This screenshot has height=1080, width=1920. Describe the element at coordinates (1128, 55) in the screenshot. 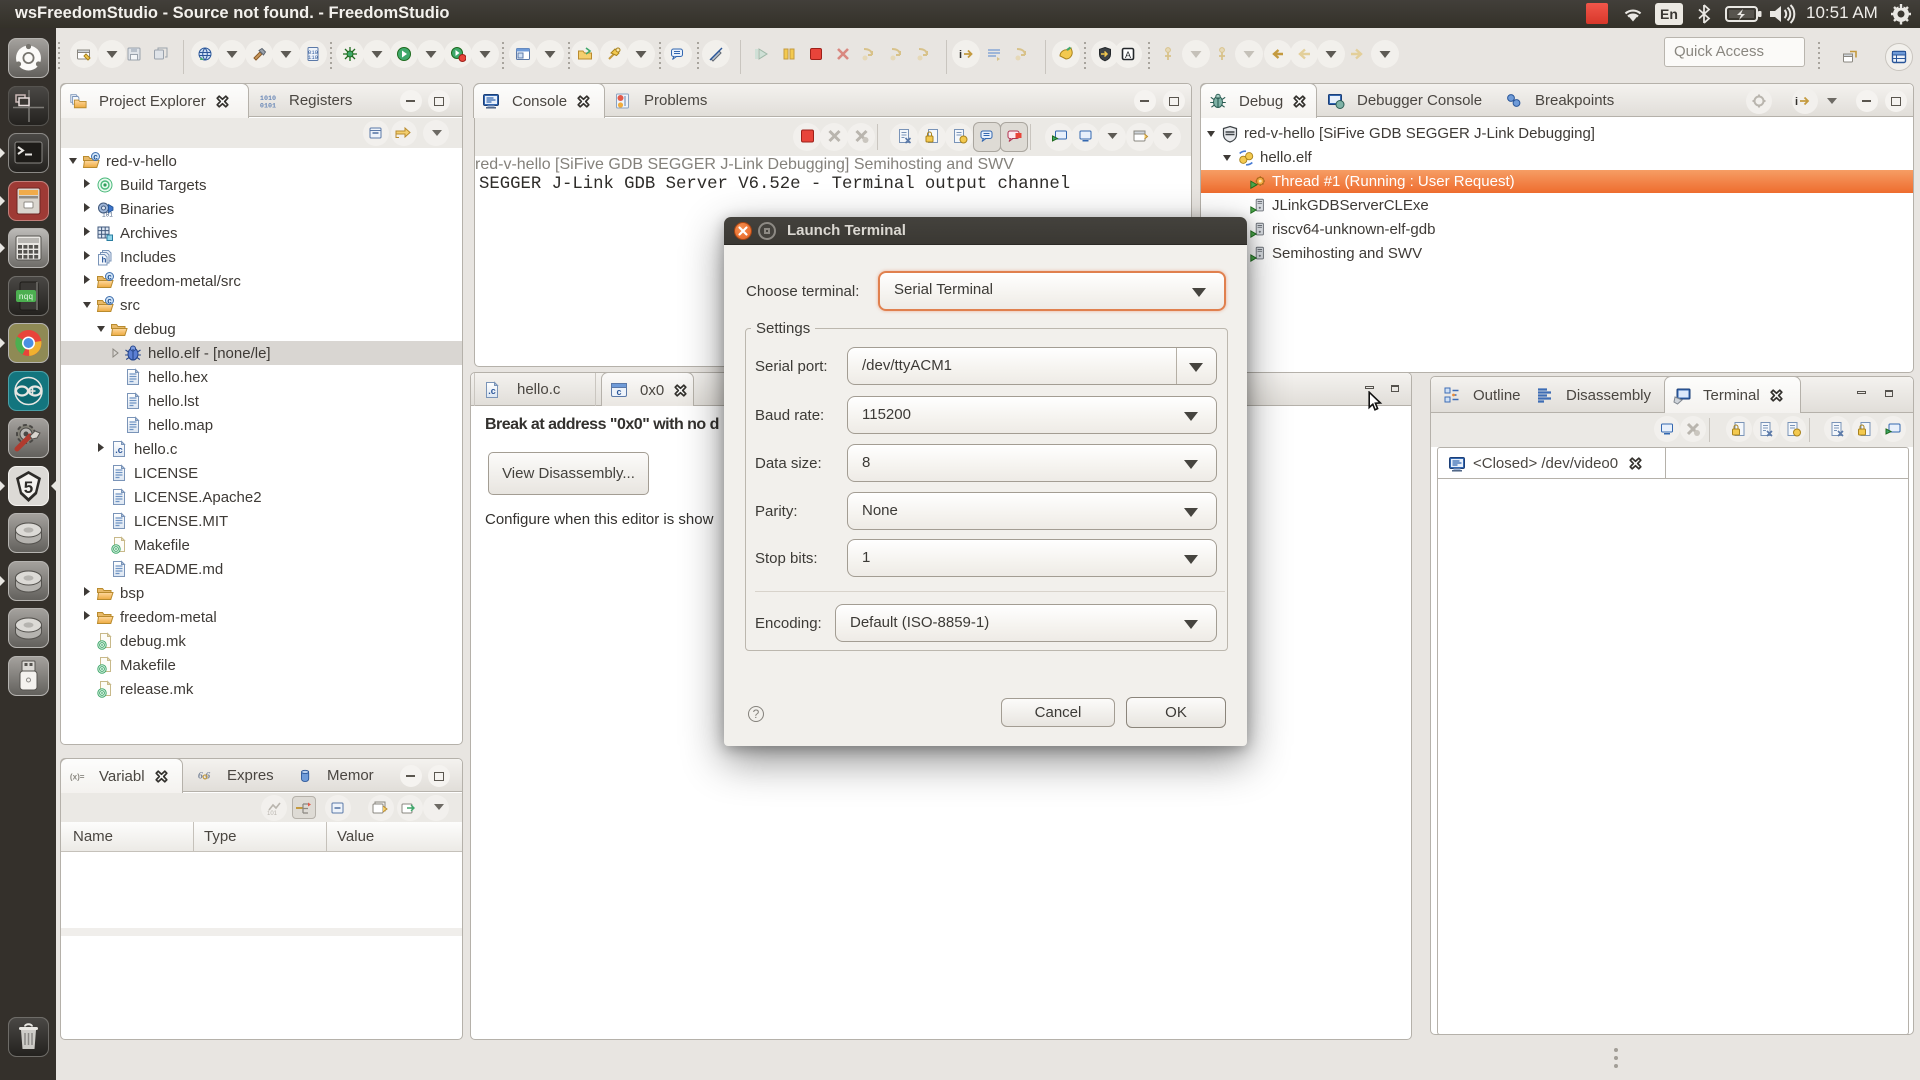

I see `svg-text: A` at that location.